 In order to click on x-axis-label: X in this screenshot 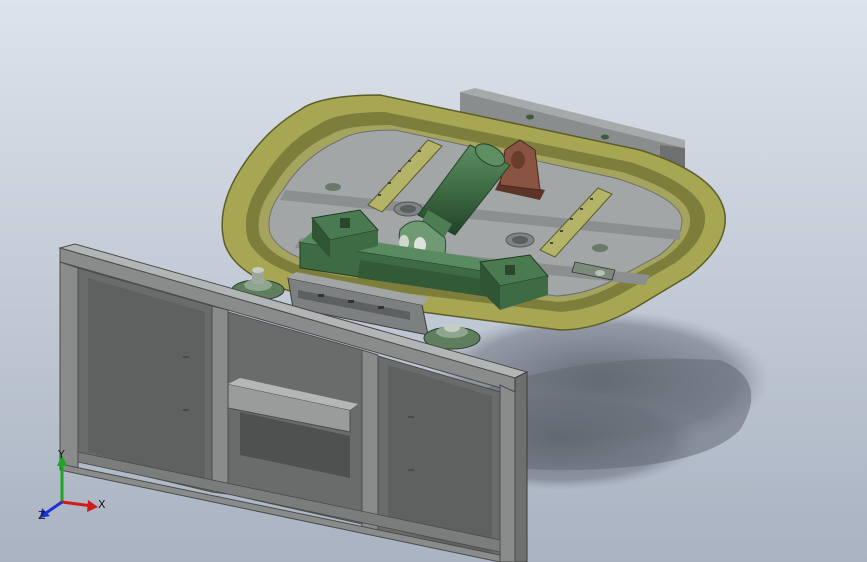, I will do `click(102, 504)`.